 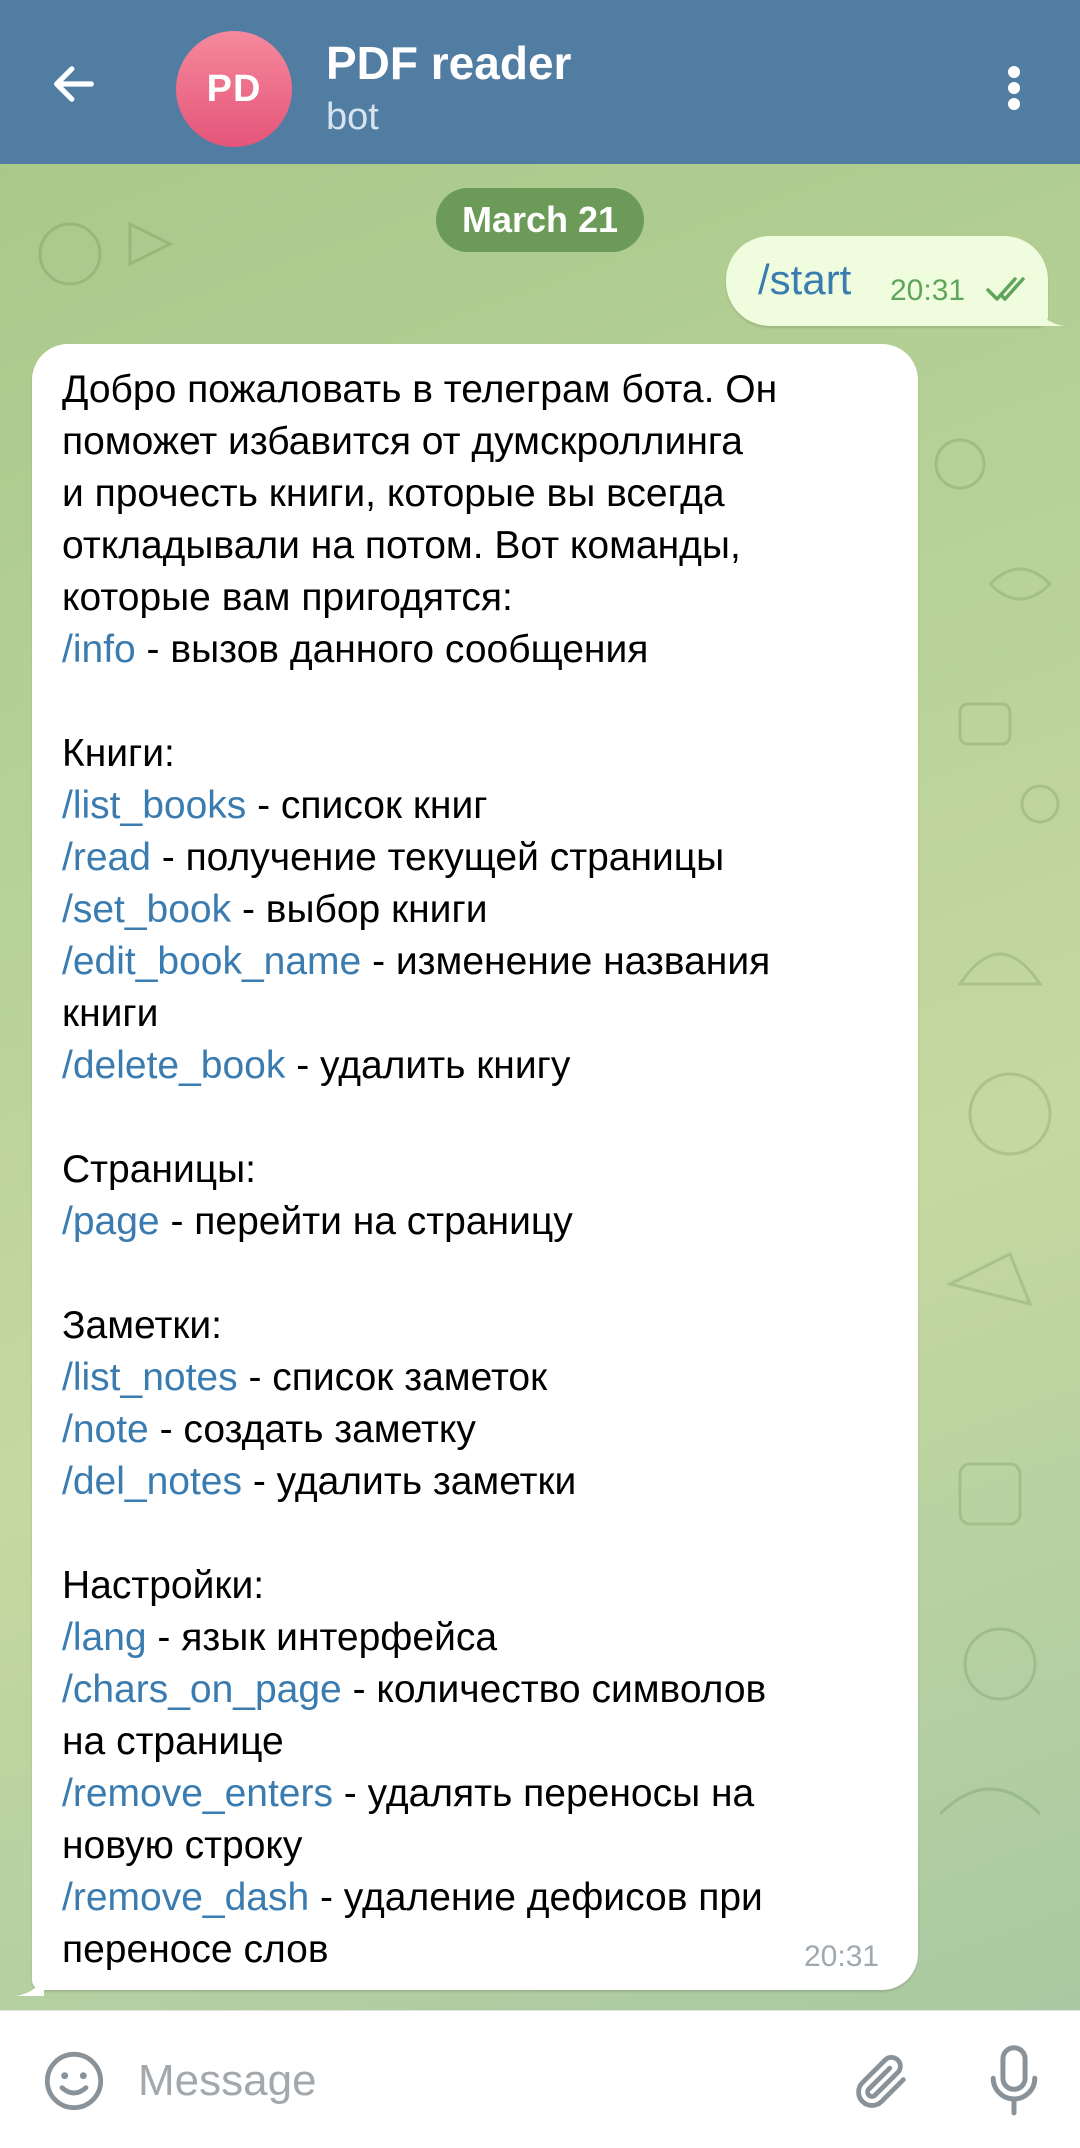 I want to click on message-line: /edit_book_name - изменение названия, so click(x=482, y=962).